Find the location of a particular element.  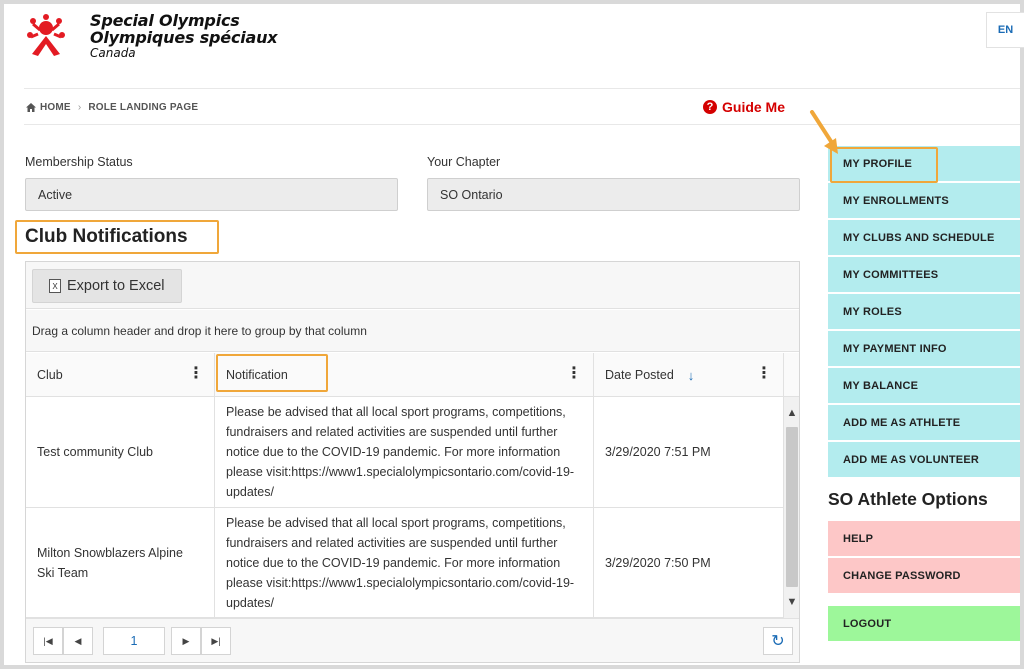

export-to-excel-button: X Export to Excel is located at coordinates (107, 286).